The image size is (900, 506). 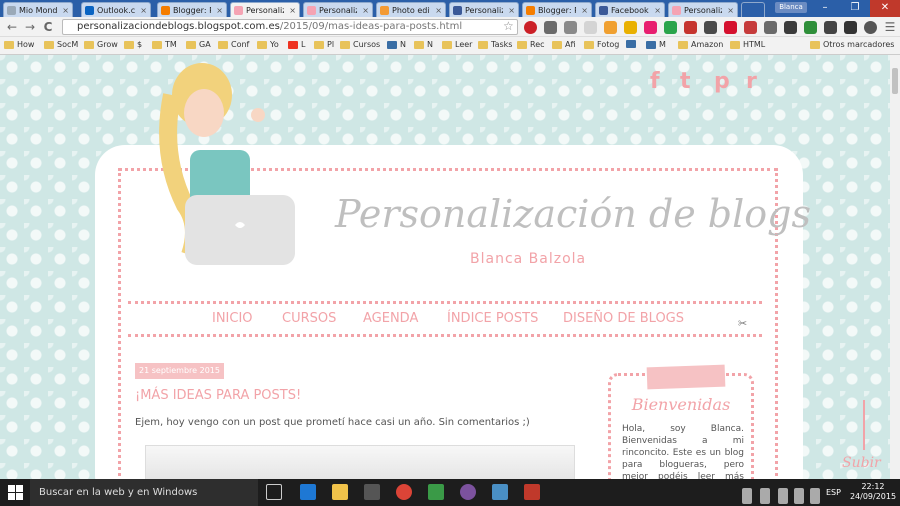 I want to click on bookmark-folder: Amazon, so click(x=700, y=44).